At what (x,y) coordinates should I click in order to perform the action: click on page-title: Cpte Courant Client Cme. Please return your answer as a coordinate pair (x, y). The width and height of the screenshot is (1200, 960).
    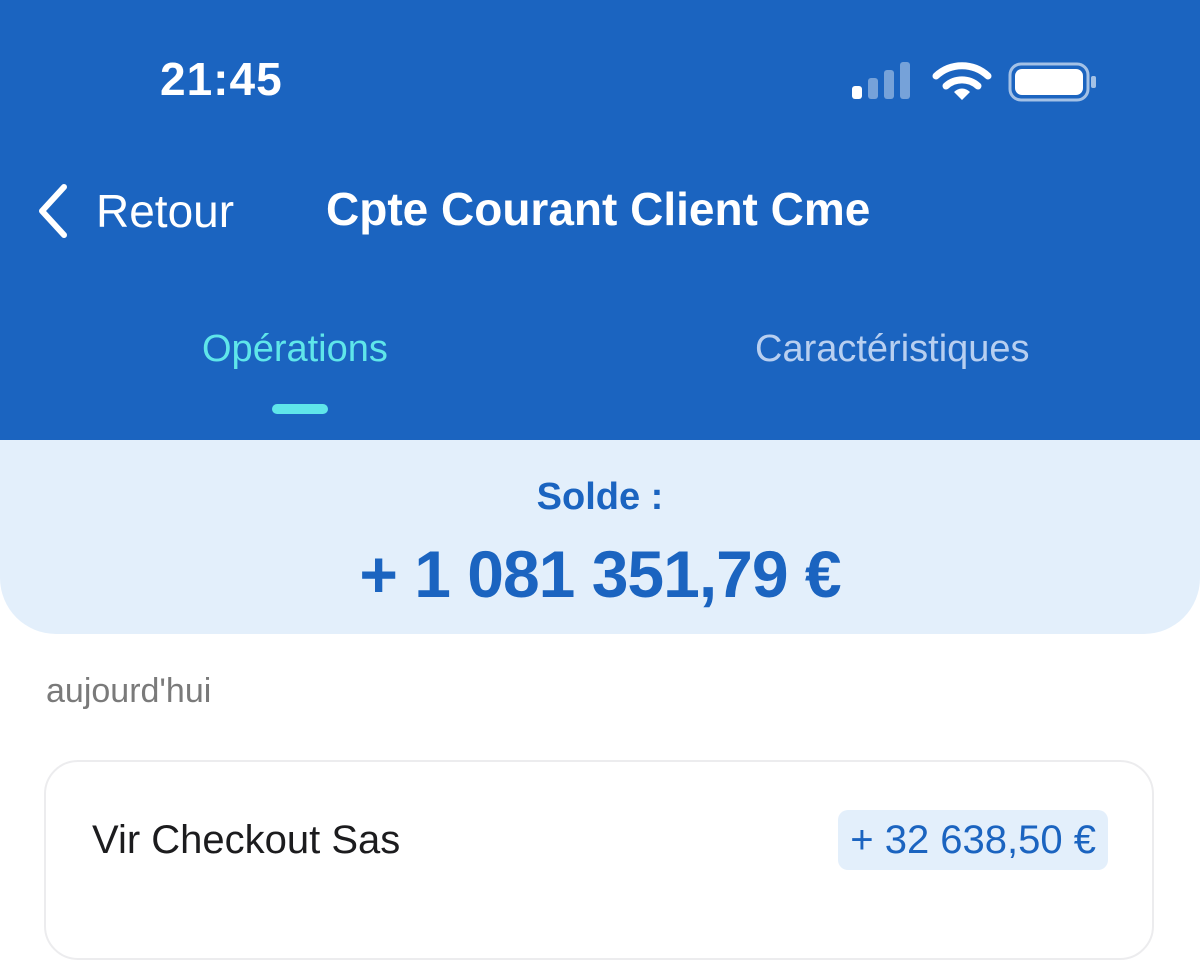
    Looking at the image, I should click on (598, 209).